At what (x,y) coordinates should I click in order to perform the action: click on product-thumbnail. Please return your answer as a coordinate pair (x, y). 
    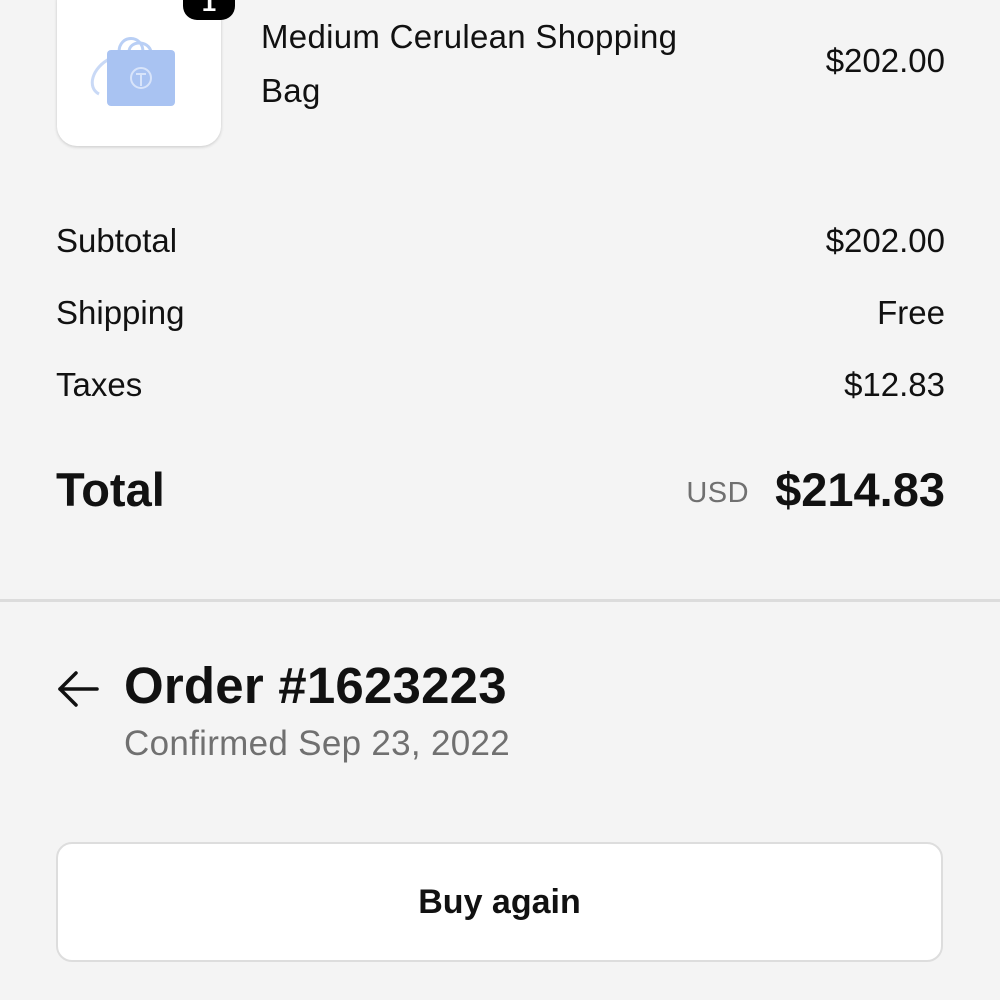
    Looking at the image, I should click on (139, 73).